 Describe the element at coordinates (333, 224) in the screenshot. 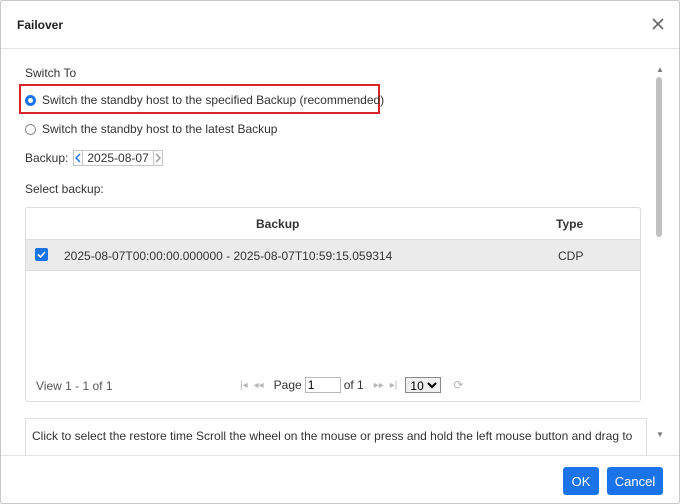

I see `grid-header: Backup Type` at that location.